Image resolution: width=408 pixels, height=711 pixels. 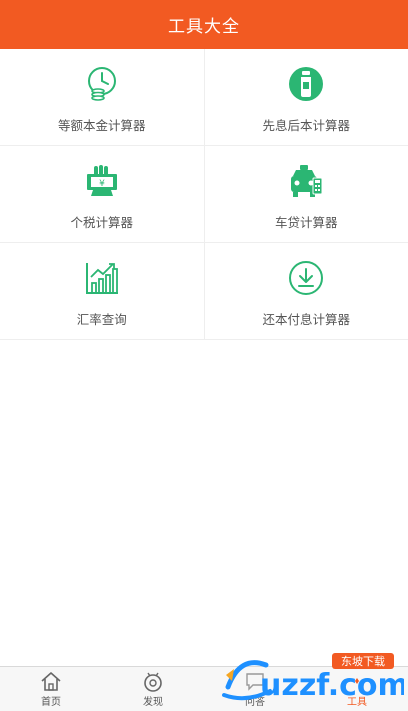 What do you see at coordinates (101, 125) in the screenshot?
I see `tool-label: 等额本金计算器` at bounding box center [101, 125].